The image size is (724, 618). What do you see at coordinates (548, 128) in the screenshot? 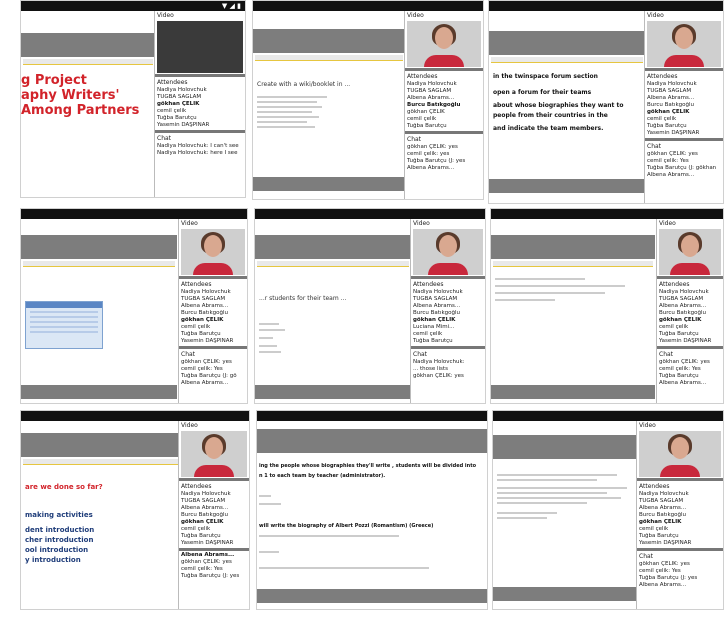
I see `slide-line: and indicate the team members.` at bounding box center [548, 128].